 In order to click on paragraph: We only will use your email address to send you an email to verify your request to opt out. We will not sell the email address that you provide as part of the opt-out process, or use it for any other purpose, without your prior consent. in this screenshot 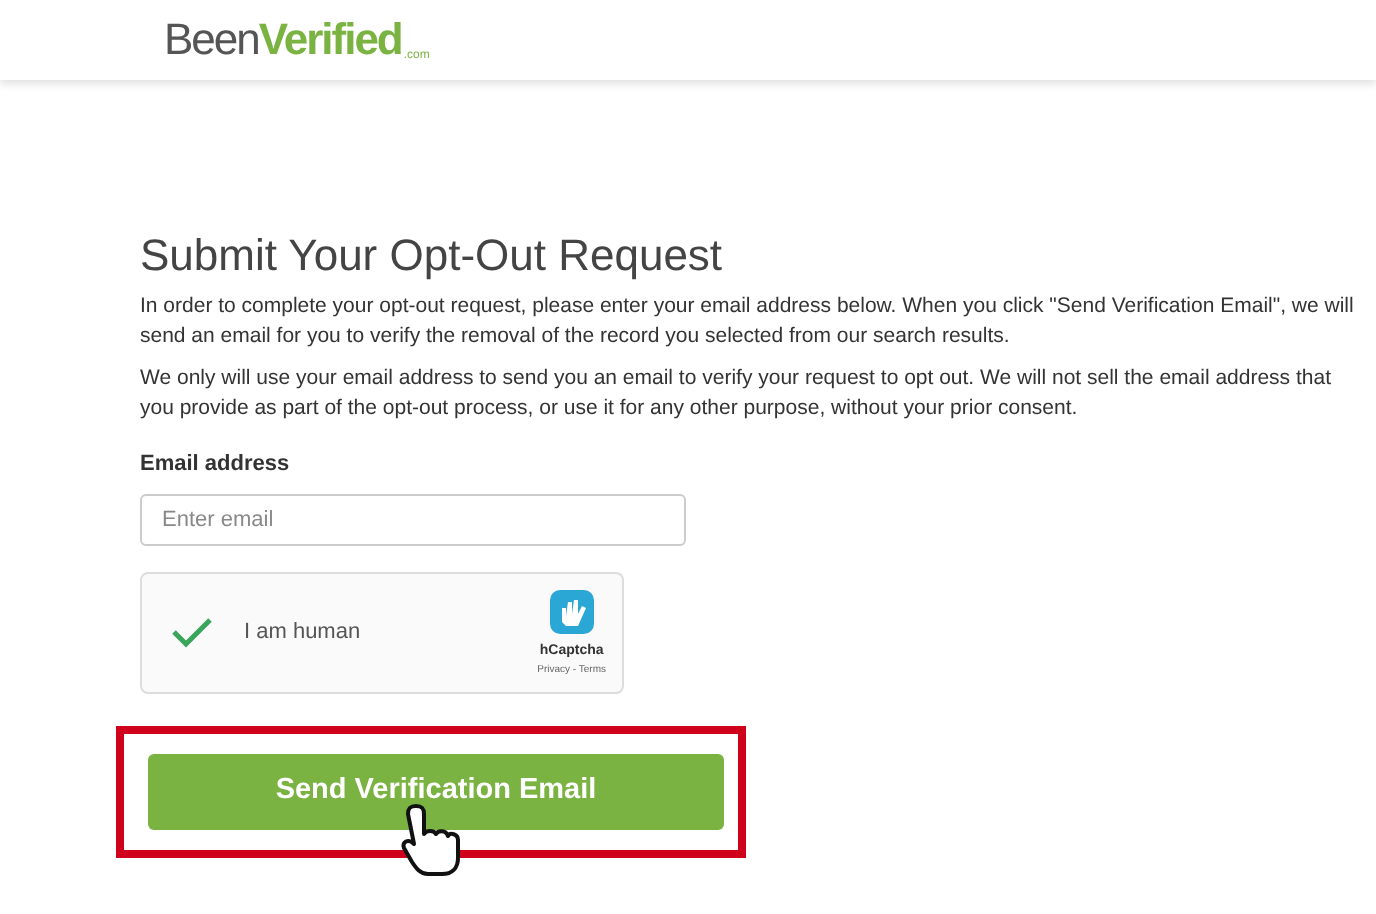, I will do `click(736, 394)`.